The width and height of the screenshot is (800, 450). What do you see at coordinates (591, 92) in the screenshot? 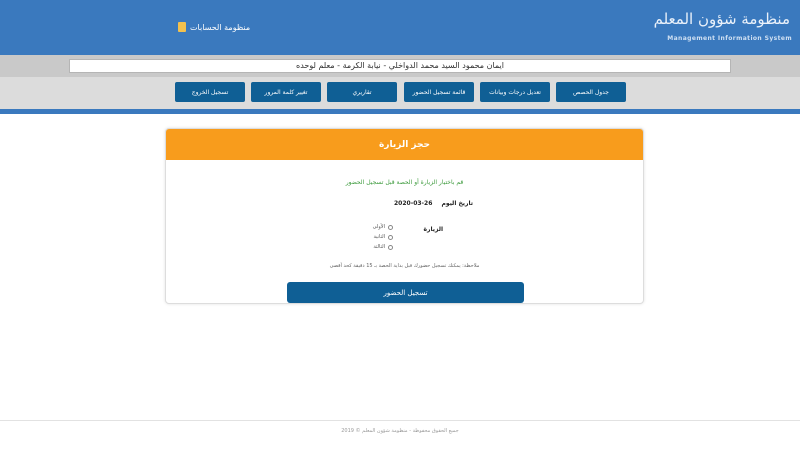
I see `schedule-button: جدول الحصص` at bounding box center [591, 92].